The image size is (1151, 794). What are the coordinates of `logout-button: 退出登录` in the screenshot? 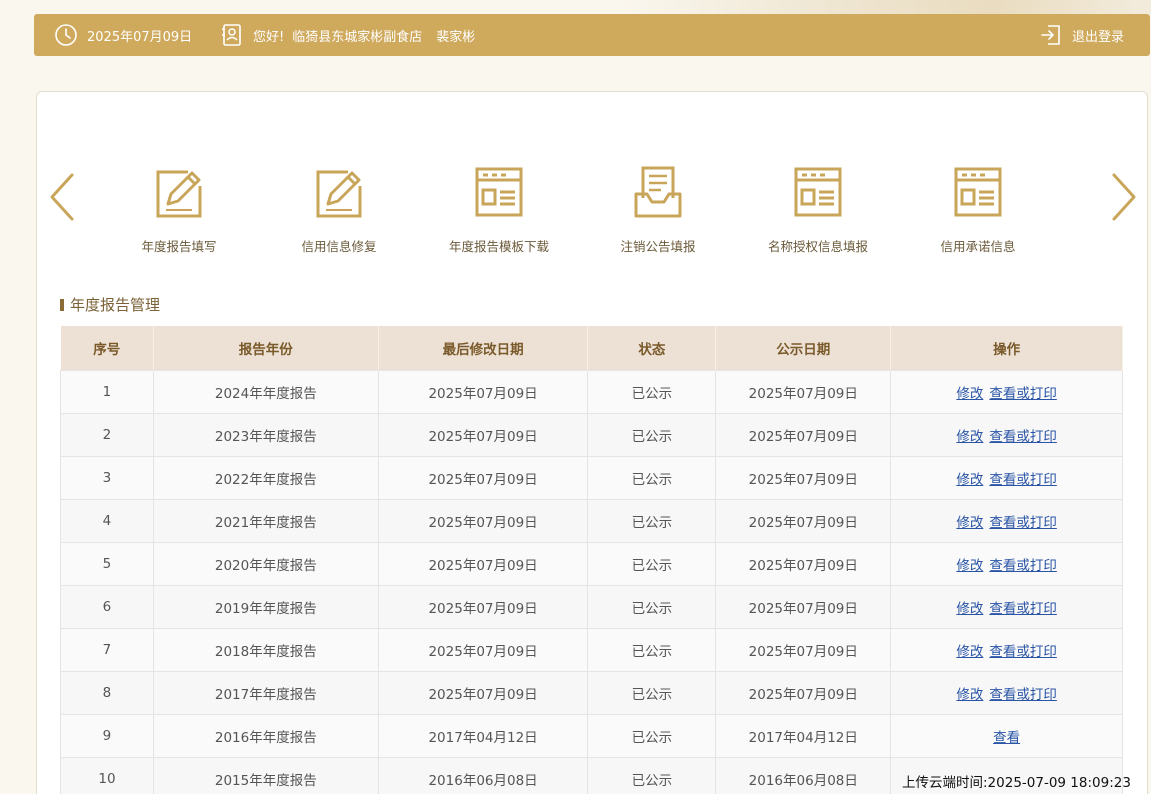 It's located at (1081, 35).